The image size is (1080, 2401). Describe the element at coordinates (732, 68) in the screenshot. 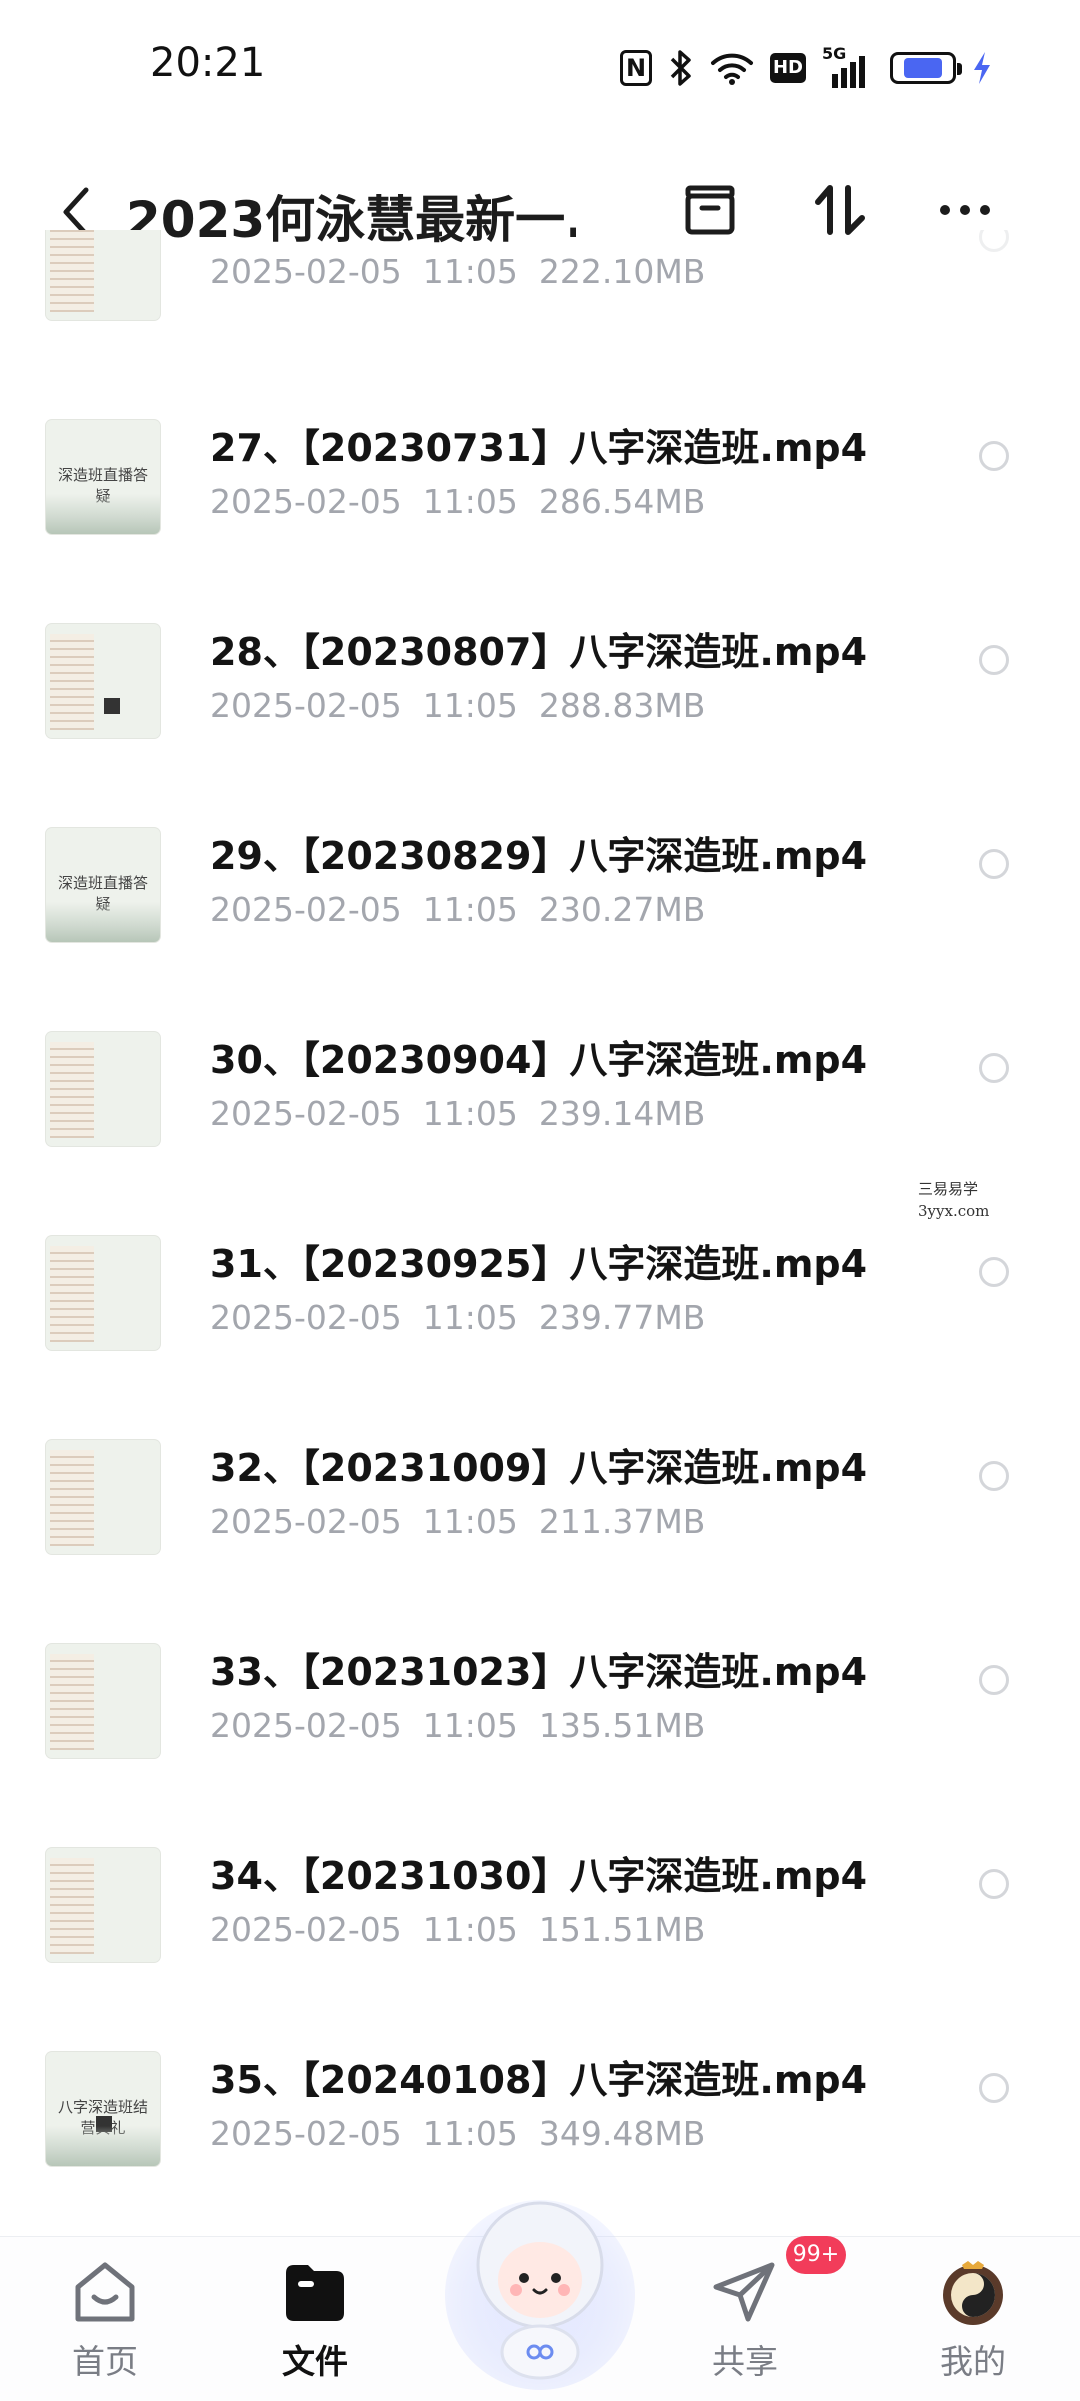

I see `wifi-icon` at that location.